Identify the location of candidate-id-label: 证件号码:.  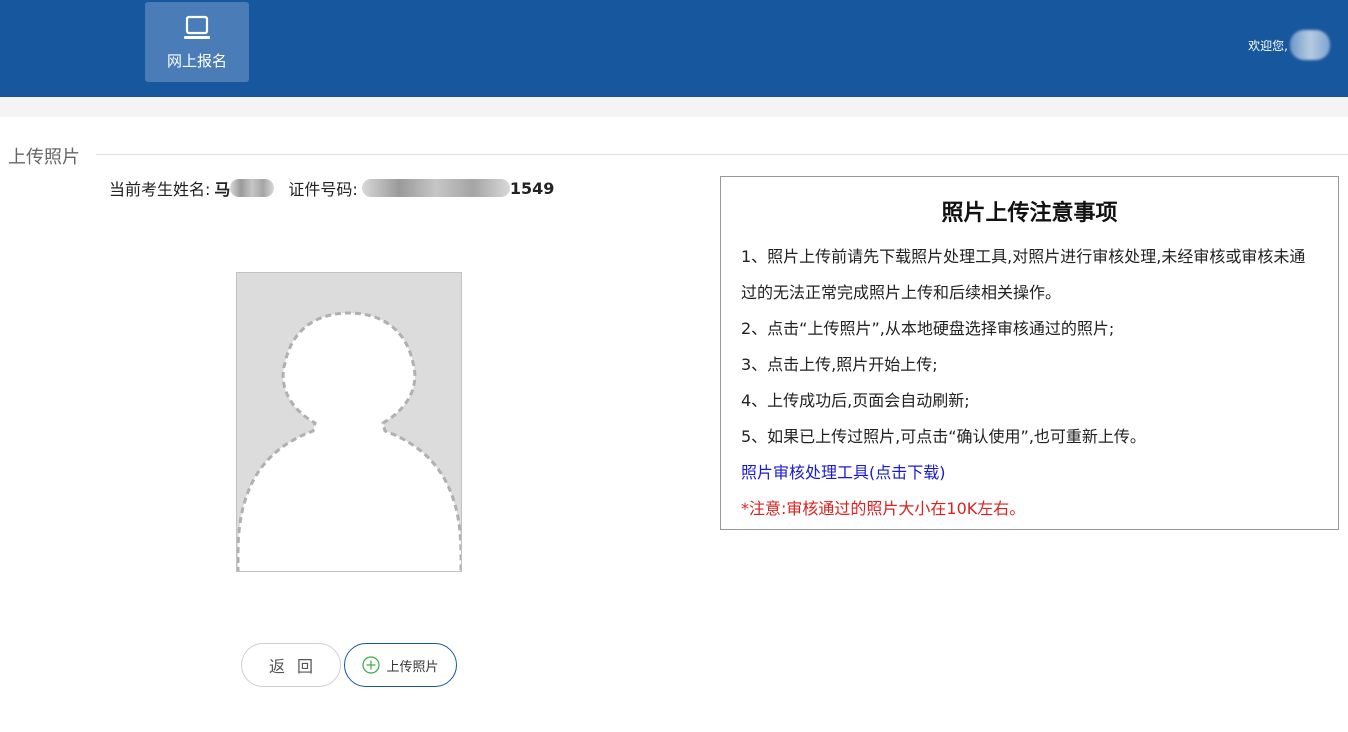
(323, 189).